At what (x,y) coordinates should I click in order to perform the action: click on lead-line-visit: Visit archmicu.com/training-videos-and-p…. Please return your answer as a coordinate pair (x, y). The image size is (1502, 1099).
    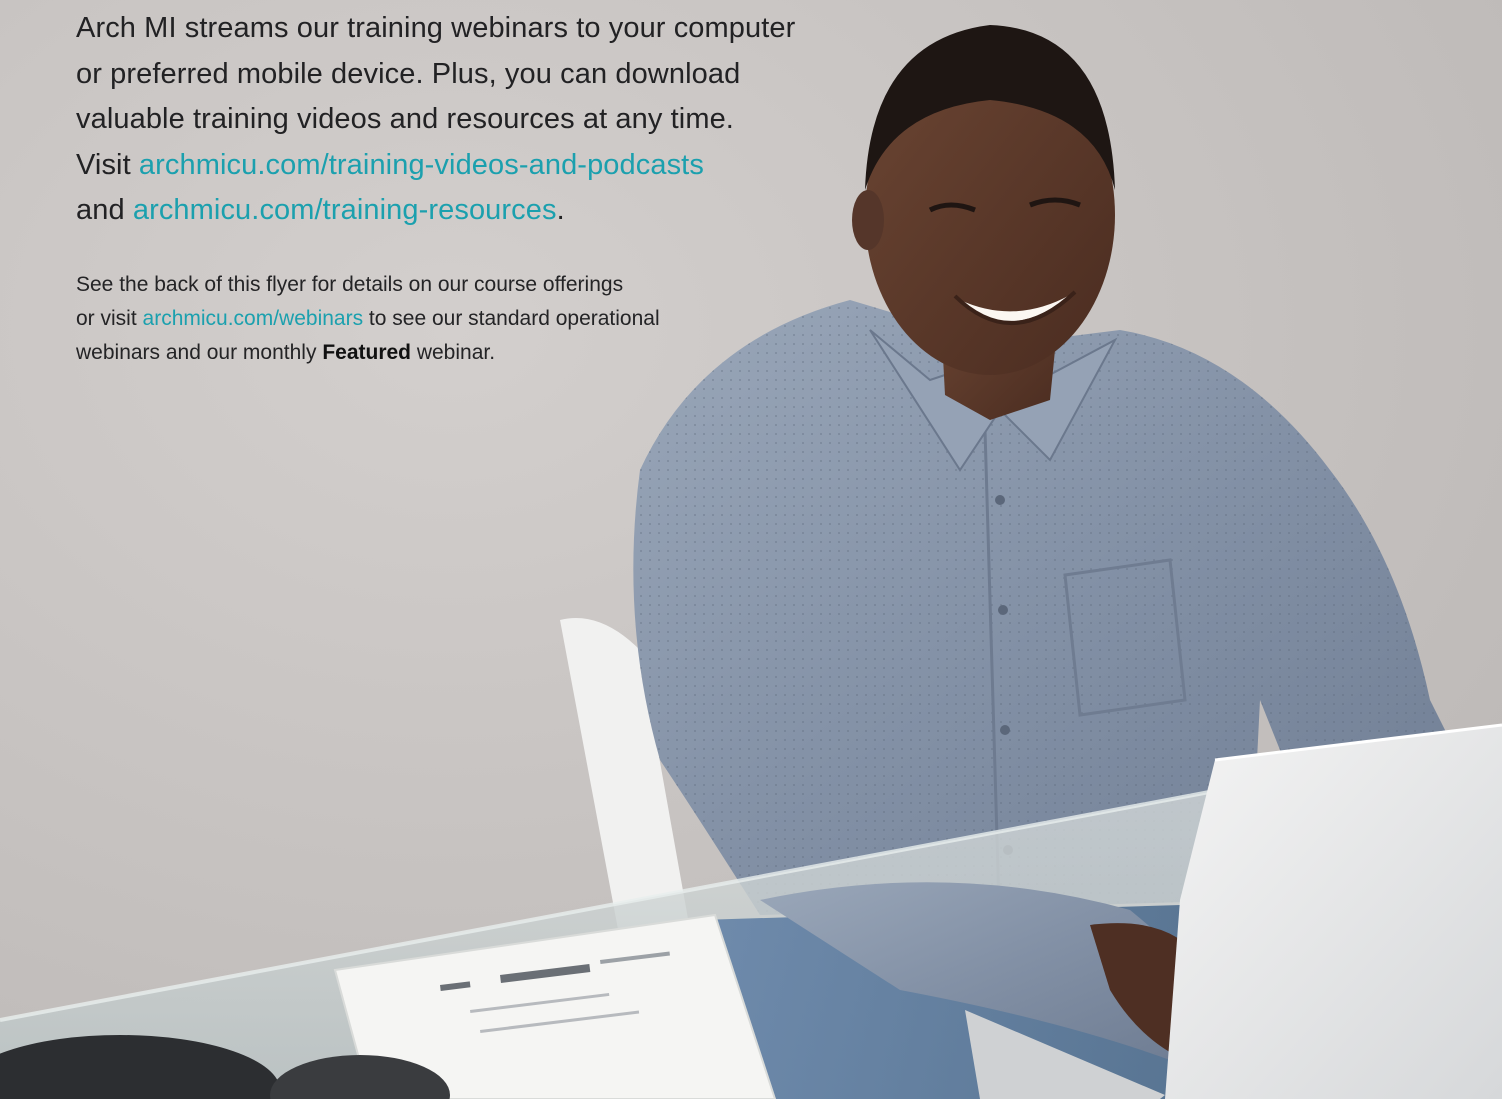
    Looking at the image, I should click on (471, 166).